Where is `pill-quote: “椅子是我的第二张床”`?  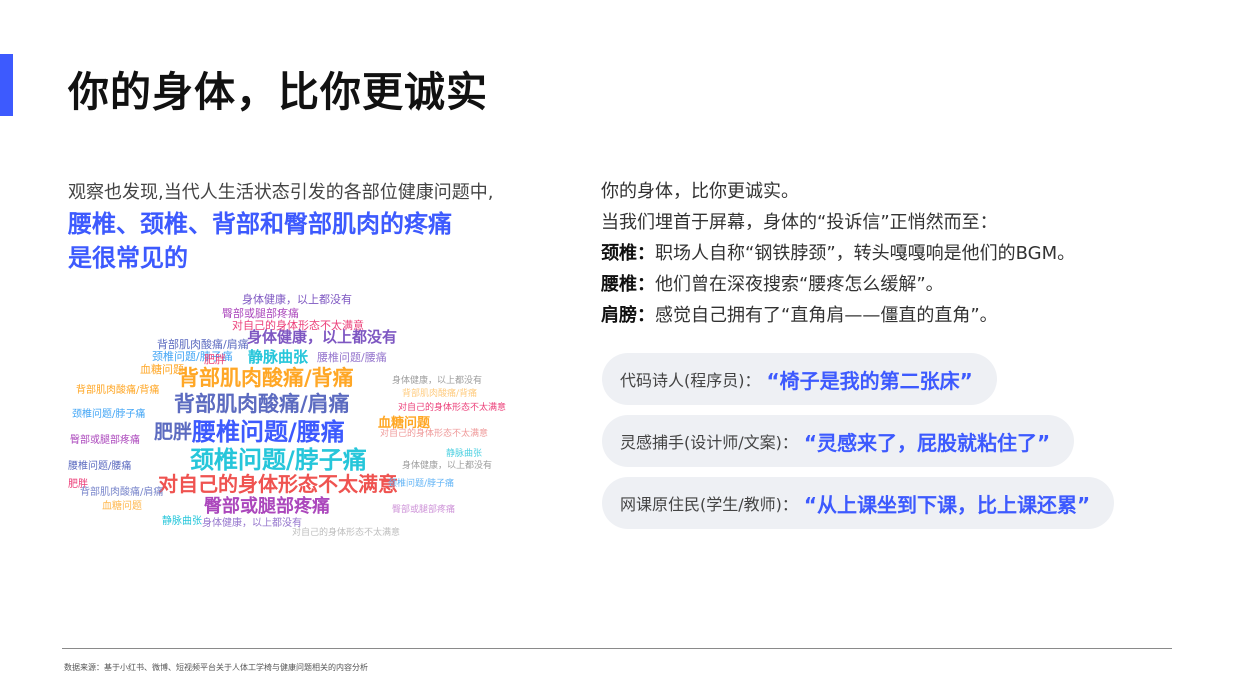 pill-quote: “椅子是我的第二张床” is located at coordinates (869, 380).